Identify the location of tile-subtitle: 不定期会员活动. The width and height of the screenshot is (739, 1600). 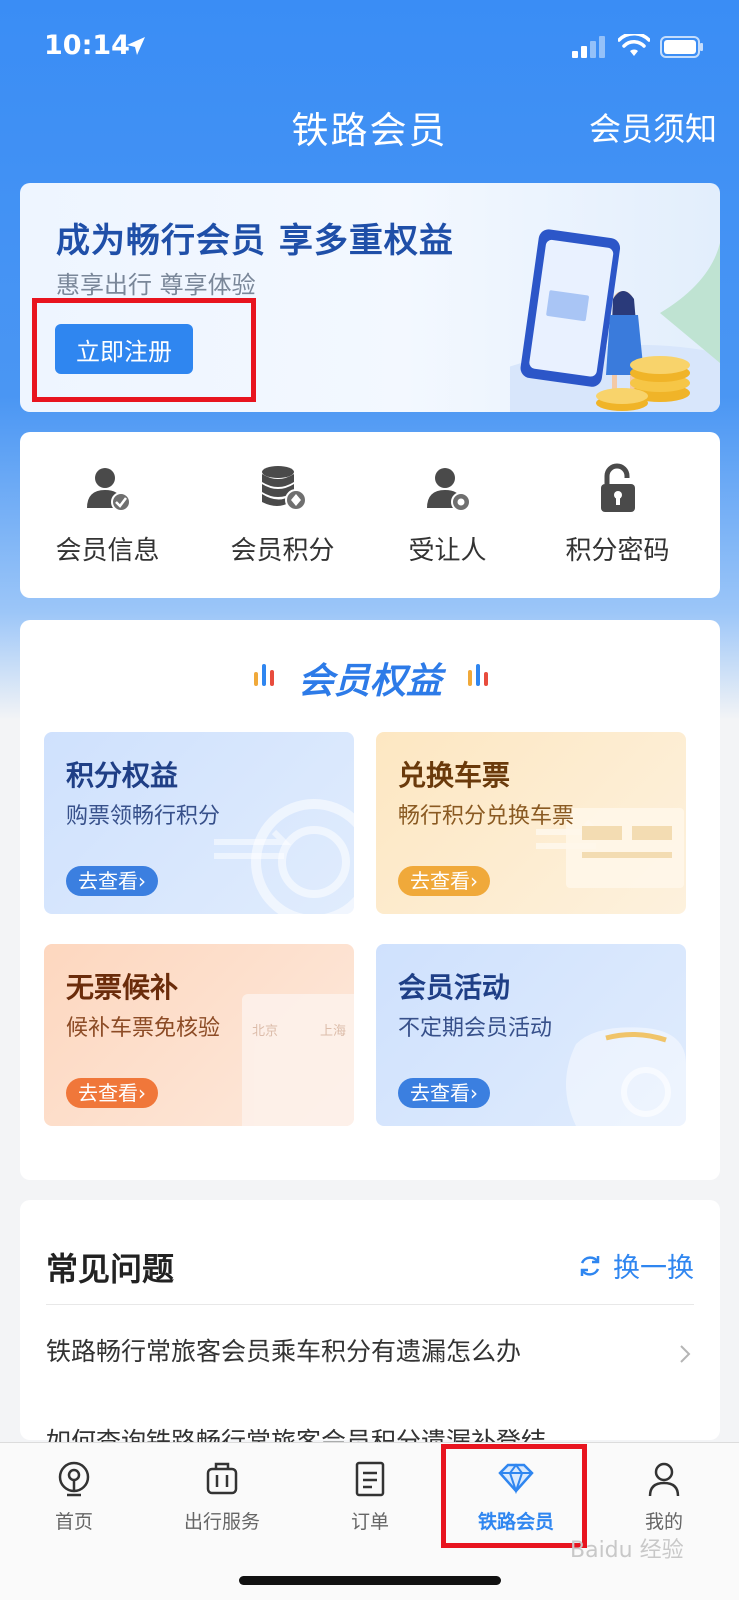
(475, 1028).